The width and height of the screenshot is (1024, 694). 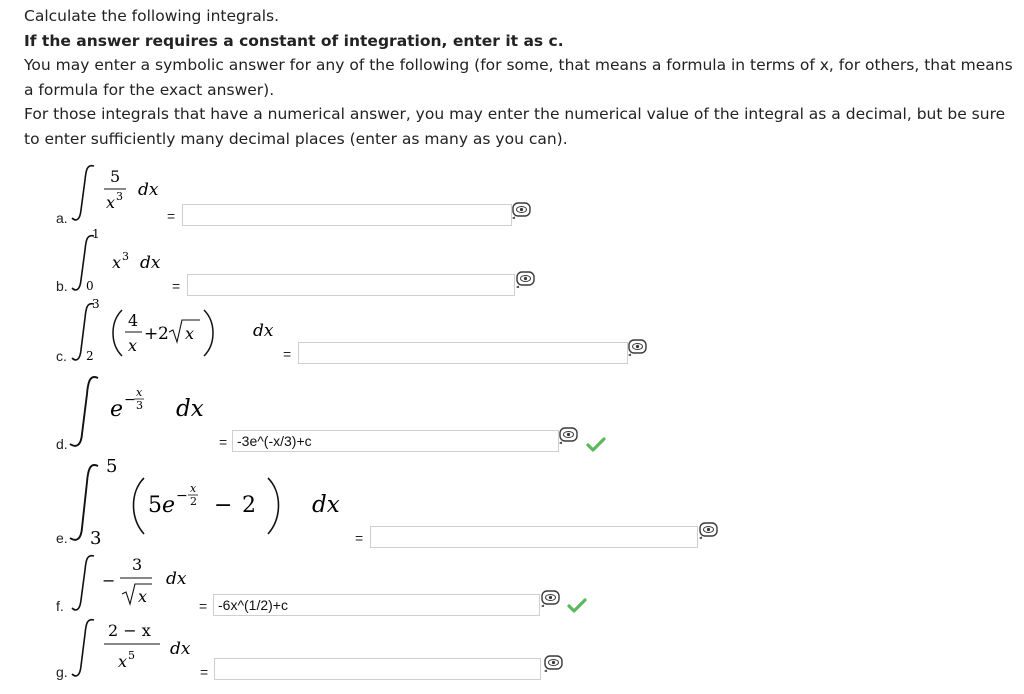 I want to click on integral-e: 5 3 5 e − x 2 − 2 dx, so click(x=216, y=502).